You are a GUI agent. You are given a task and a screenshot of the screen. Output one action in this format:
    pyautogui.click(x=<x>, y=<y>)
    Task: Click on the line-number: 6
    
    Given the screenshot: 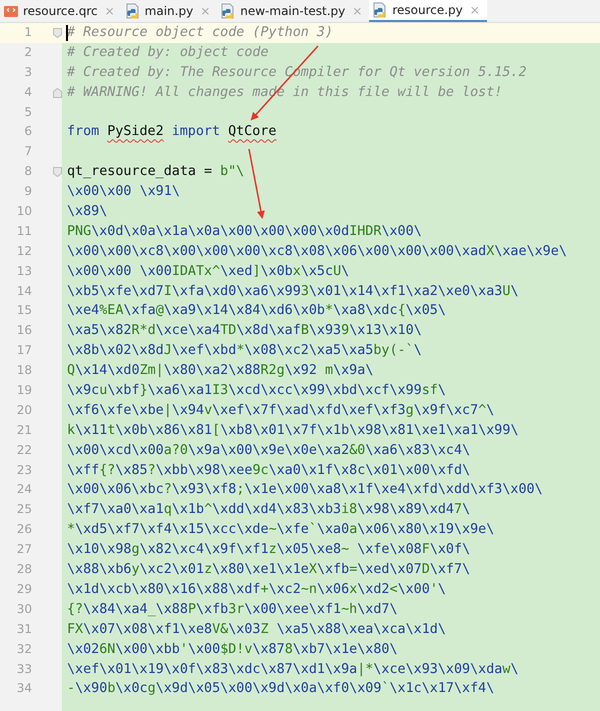 What is the action you would take?
    pyautogui.click(x=28, y=131)
    